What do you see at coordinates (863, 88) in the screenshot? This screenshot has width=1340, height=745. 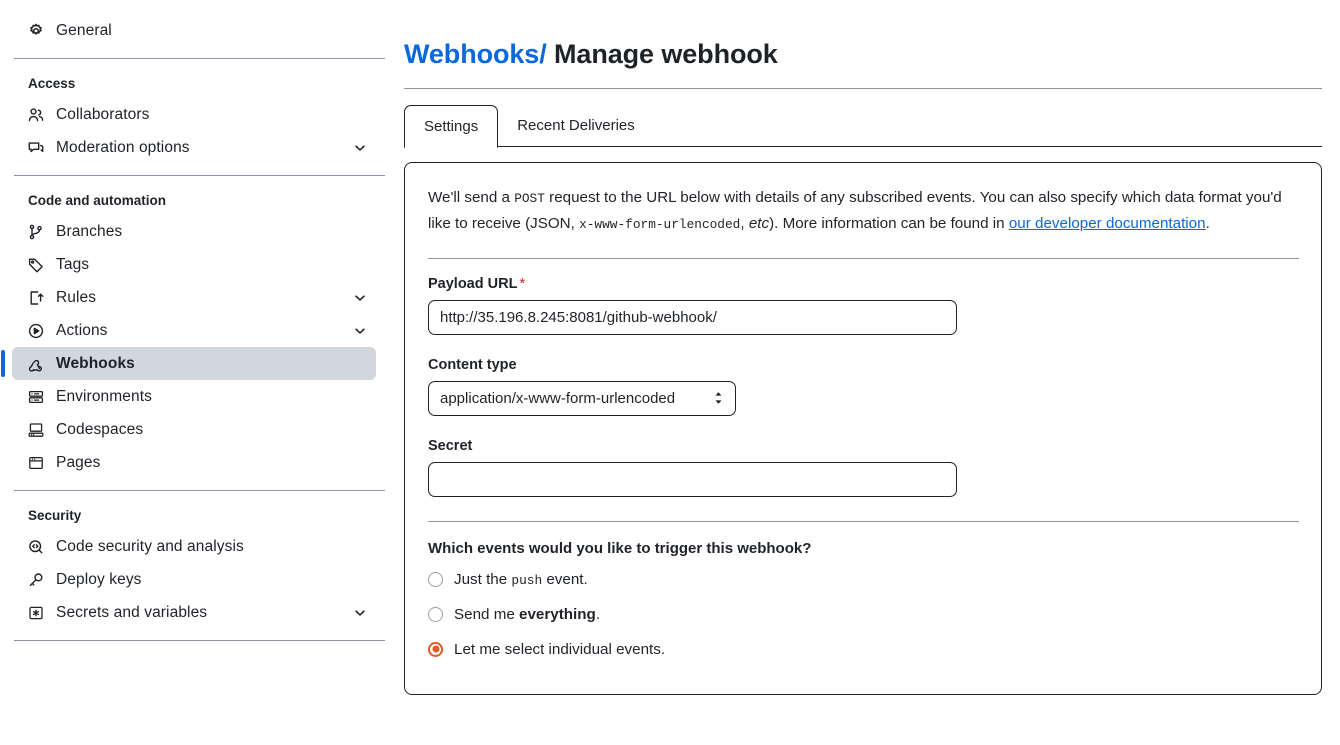 I see `header-divider` at bounding box center [863, 88].